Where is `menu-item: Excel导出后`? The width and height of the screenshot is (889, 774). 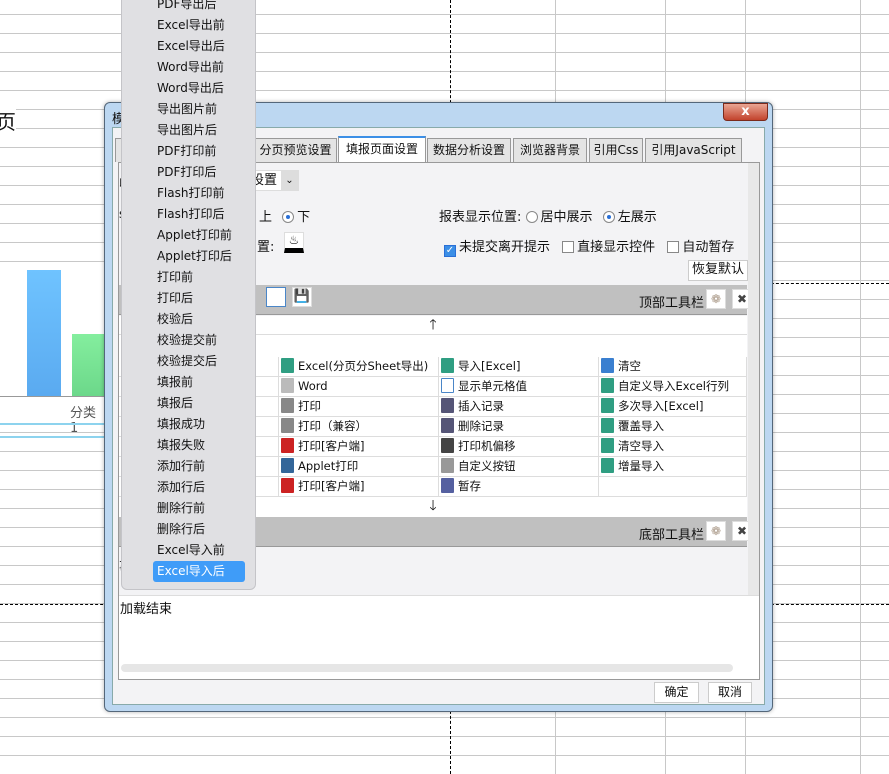
menu-item: Excel导出后 is located at coordinates (191, 46).